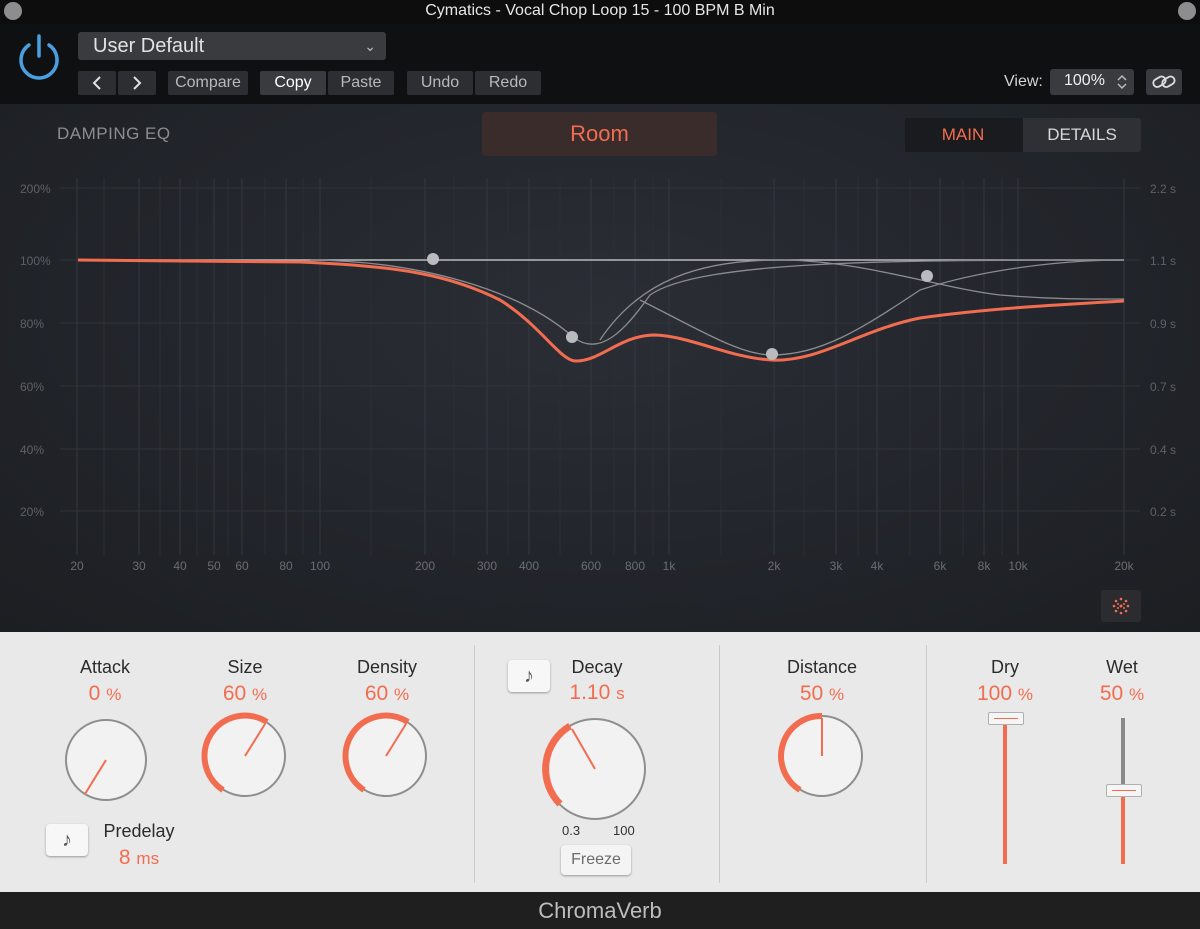 The image size is (1200, 929). What do you see at coordinates (293, 83) in the screenshot?
I see `copy-button: Copy` at bounding box center [293, 83].